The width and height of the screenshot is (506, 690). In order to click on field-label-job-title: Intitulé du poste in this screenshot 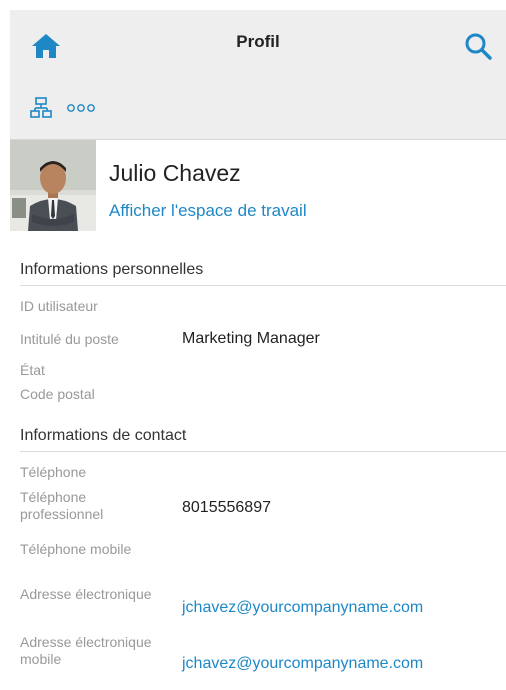, I will do `click(69, 339)`.